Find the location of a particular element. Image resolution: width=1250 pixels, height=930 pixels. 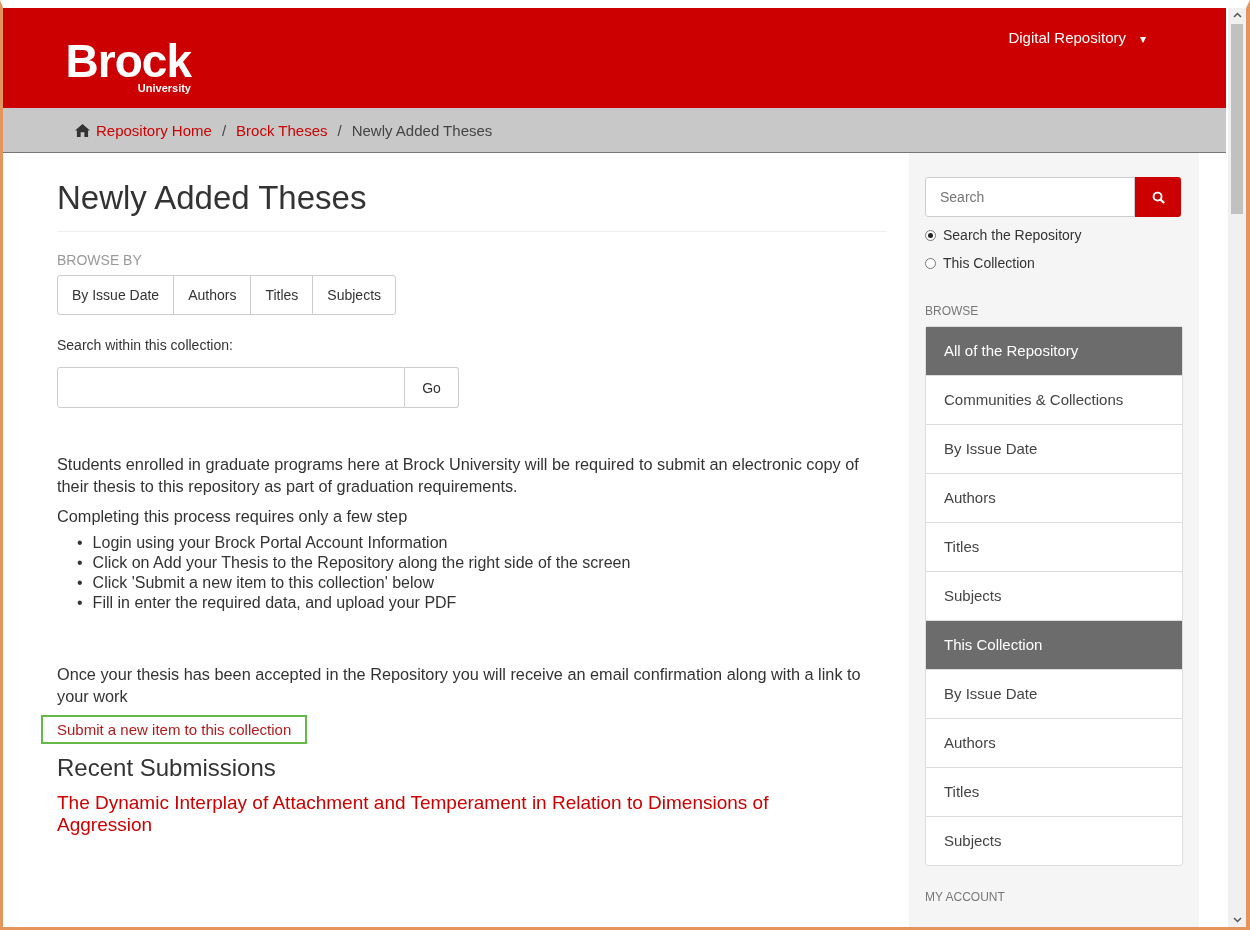

go-button: Go is located at coordinates (432, 387).